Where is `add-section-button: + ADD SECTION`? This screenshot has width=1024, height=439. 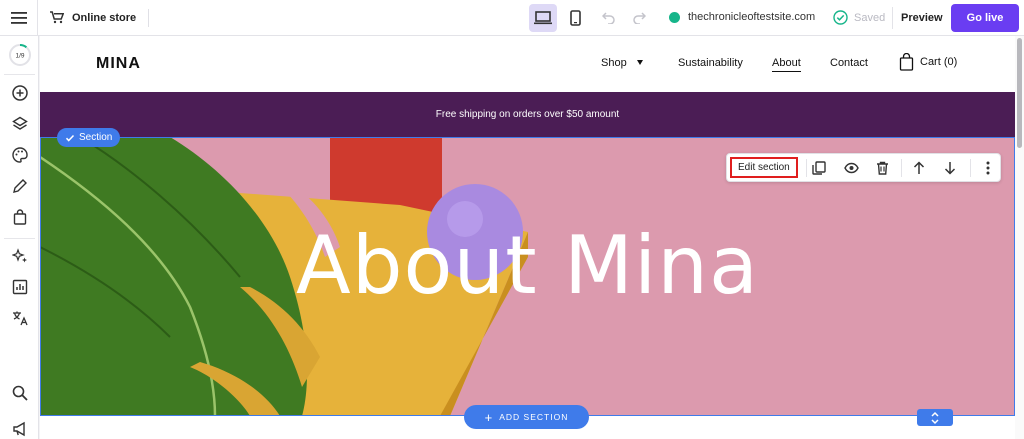 add-section-button: + ADD SECTION is located at coordinates (526, 417).